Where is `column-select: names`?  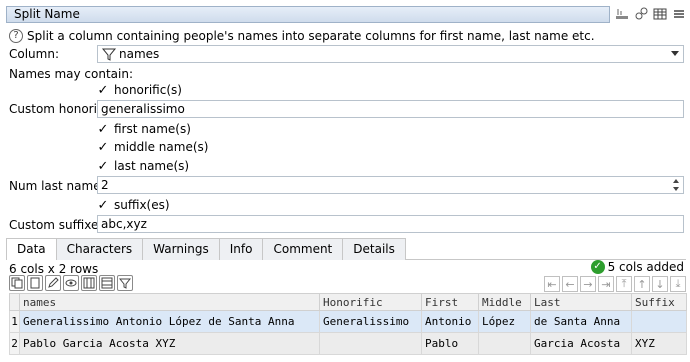
column-select: names is located at coordinates (390, 54).